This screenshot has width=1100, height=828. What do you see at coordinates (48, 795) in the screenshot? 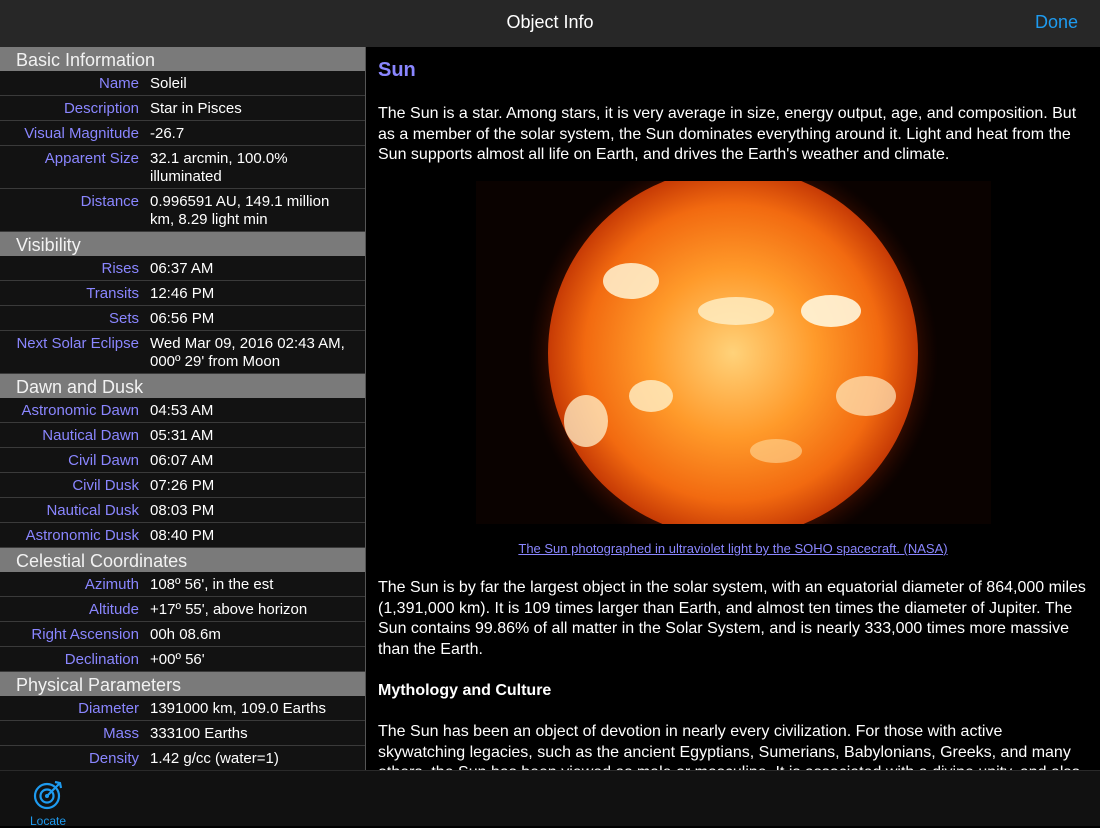
I see `locate-icon` at bounding box center [48, 795].